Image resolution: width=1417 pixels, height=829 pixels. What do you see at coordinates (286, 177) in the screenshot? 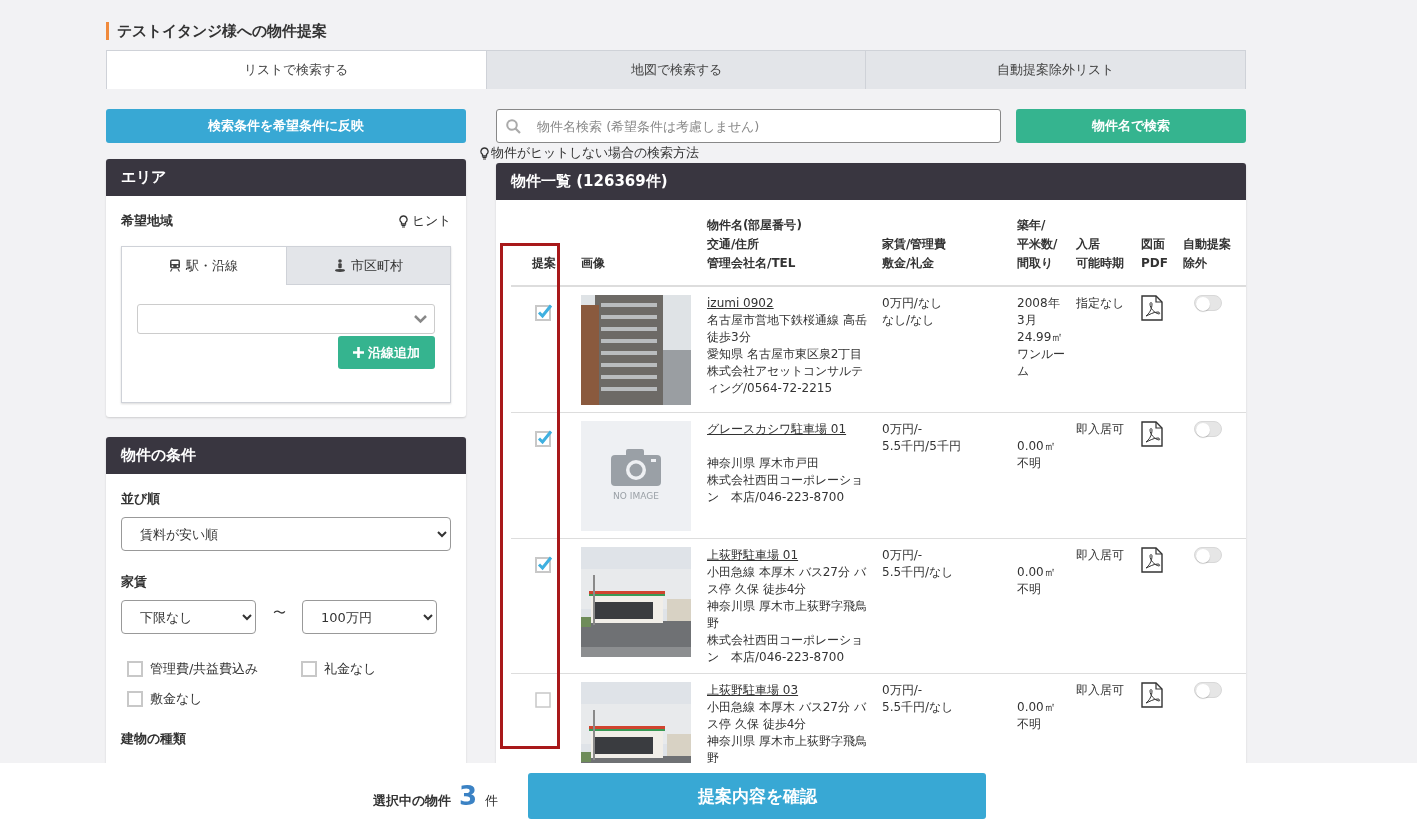
I see `panel-title: エリア` at bounding box center [286, 177].